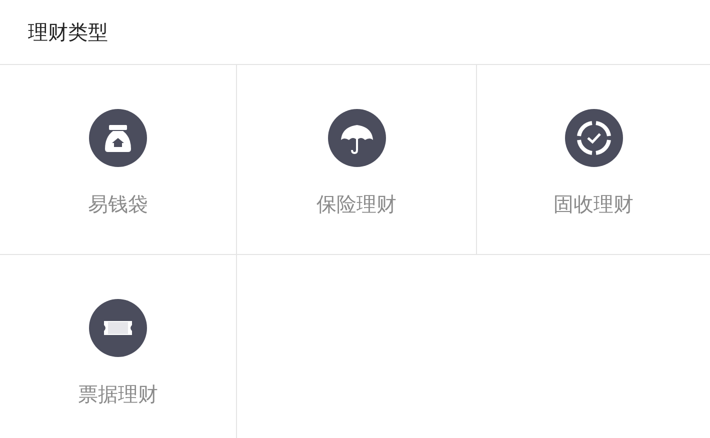 The image size is (710, 438). What do you see at coordinates (118, 204) in the screenshot?
I see `category-label: 易钱袋` at bounding box center [118, 204].